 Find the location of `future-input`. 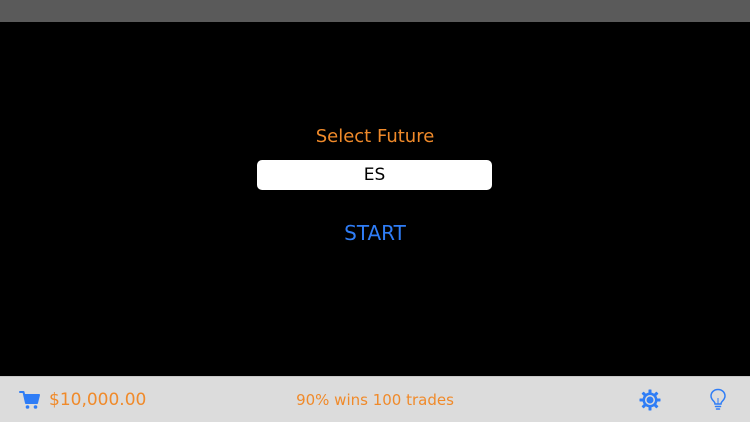

future-input is located at coordinates (374, 175).